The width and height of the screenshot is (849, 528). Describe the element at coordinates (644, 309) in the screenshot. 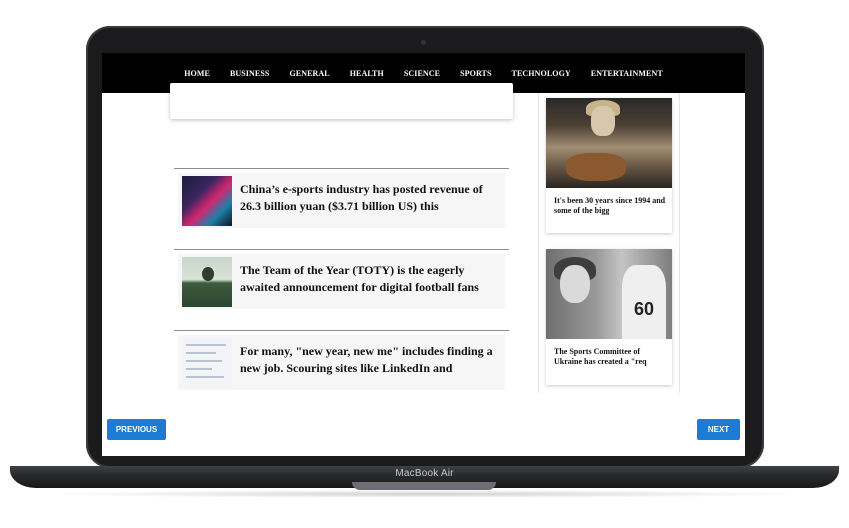

I see `jersey-number: 60` at that location.